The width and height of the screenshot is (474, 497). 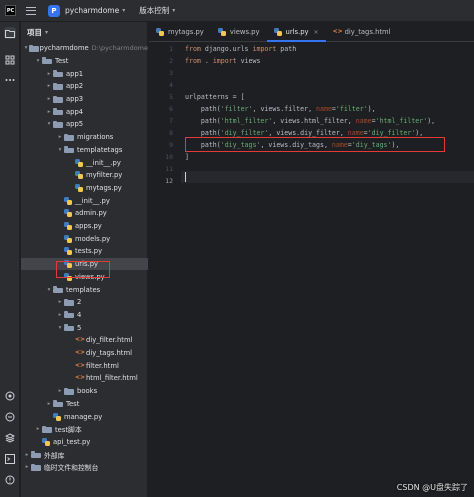 I want to click on editor-tab: views.py, so click(x=239, y=32).